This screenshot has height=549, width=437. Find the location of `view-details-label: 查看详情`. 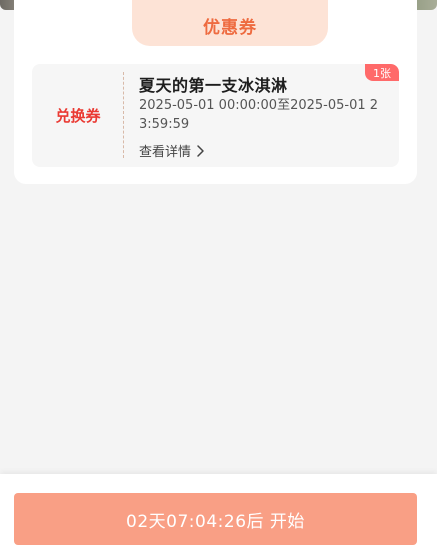

view-details-label: 查看详情 is located at coordinates (165, 152).